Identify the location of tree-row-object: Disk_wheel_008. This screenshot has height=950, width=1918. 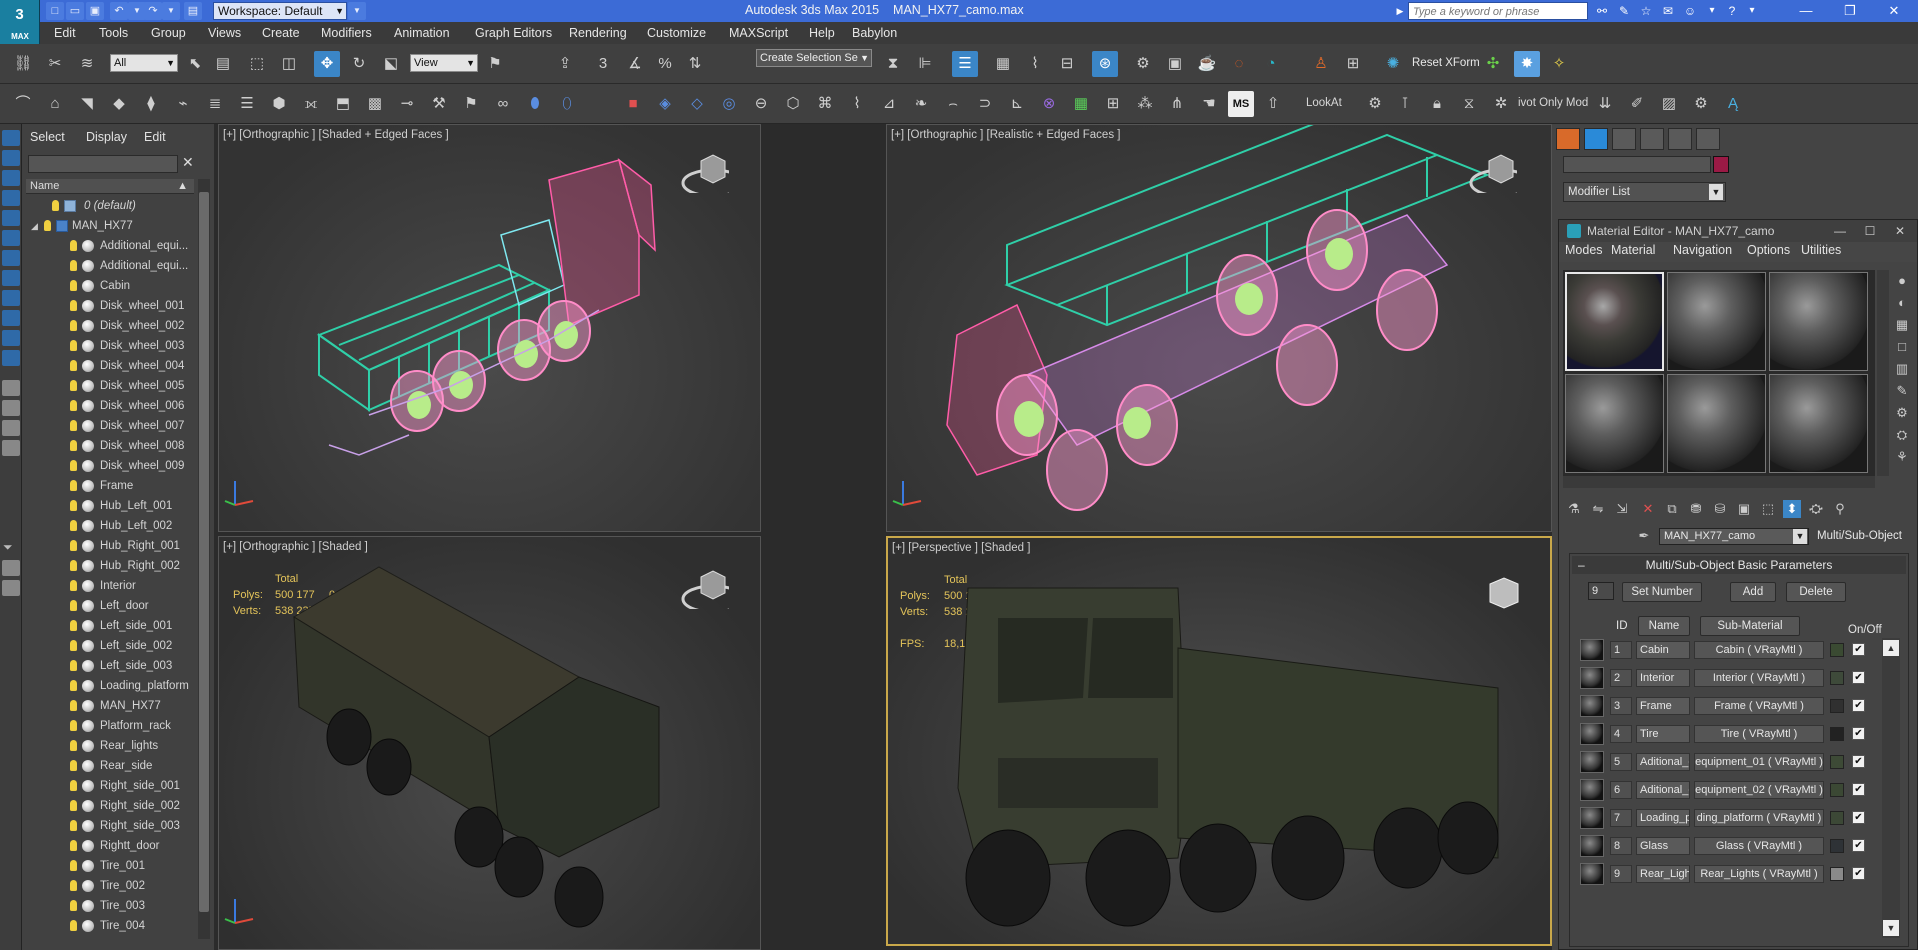
(110, 446).